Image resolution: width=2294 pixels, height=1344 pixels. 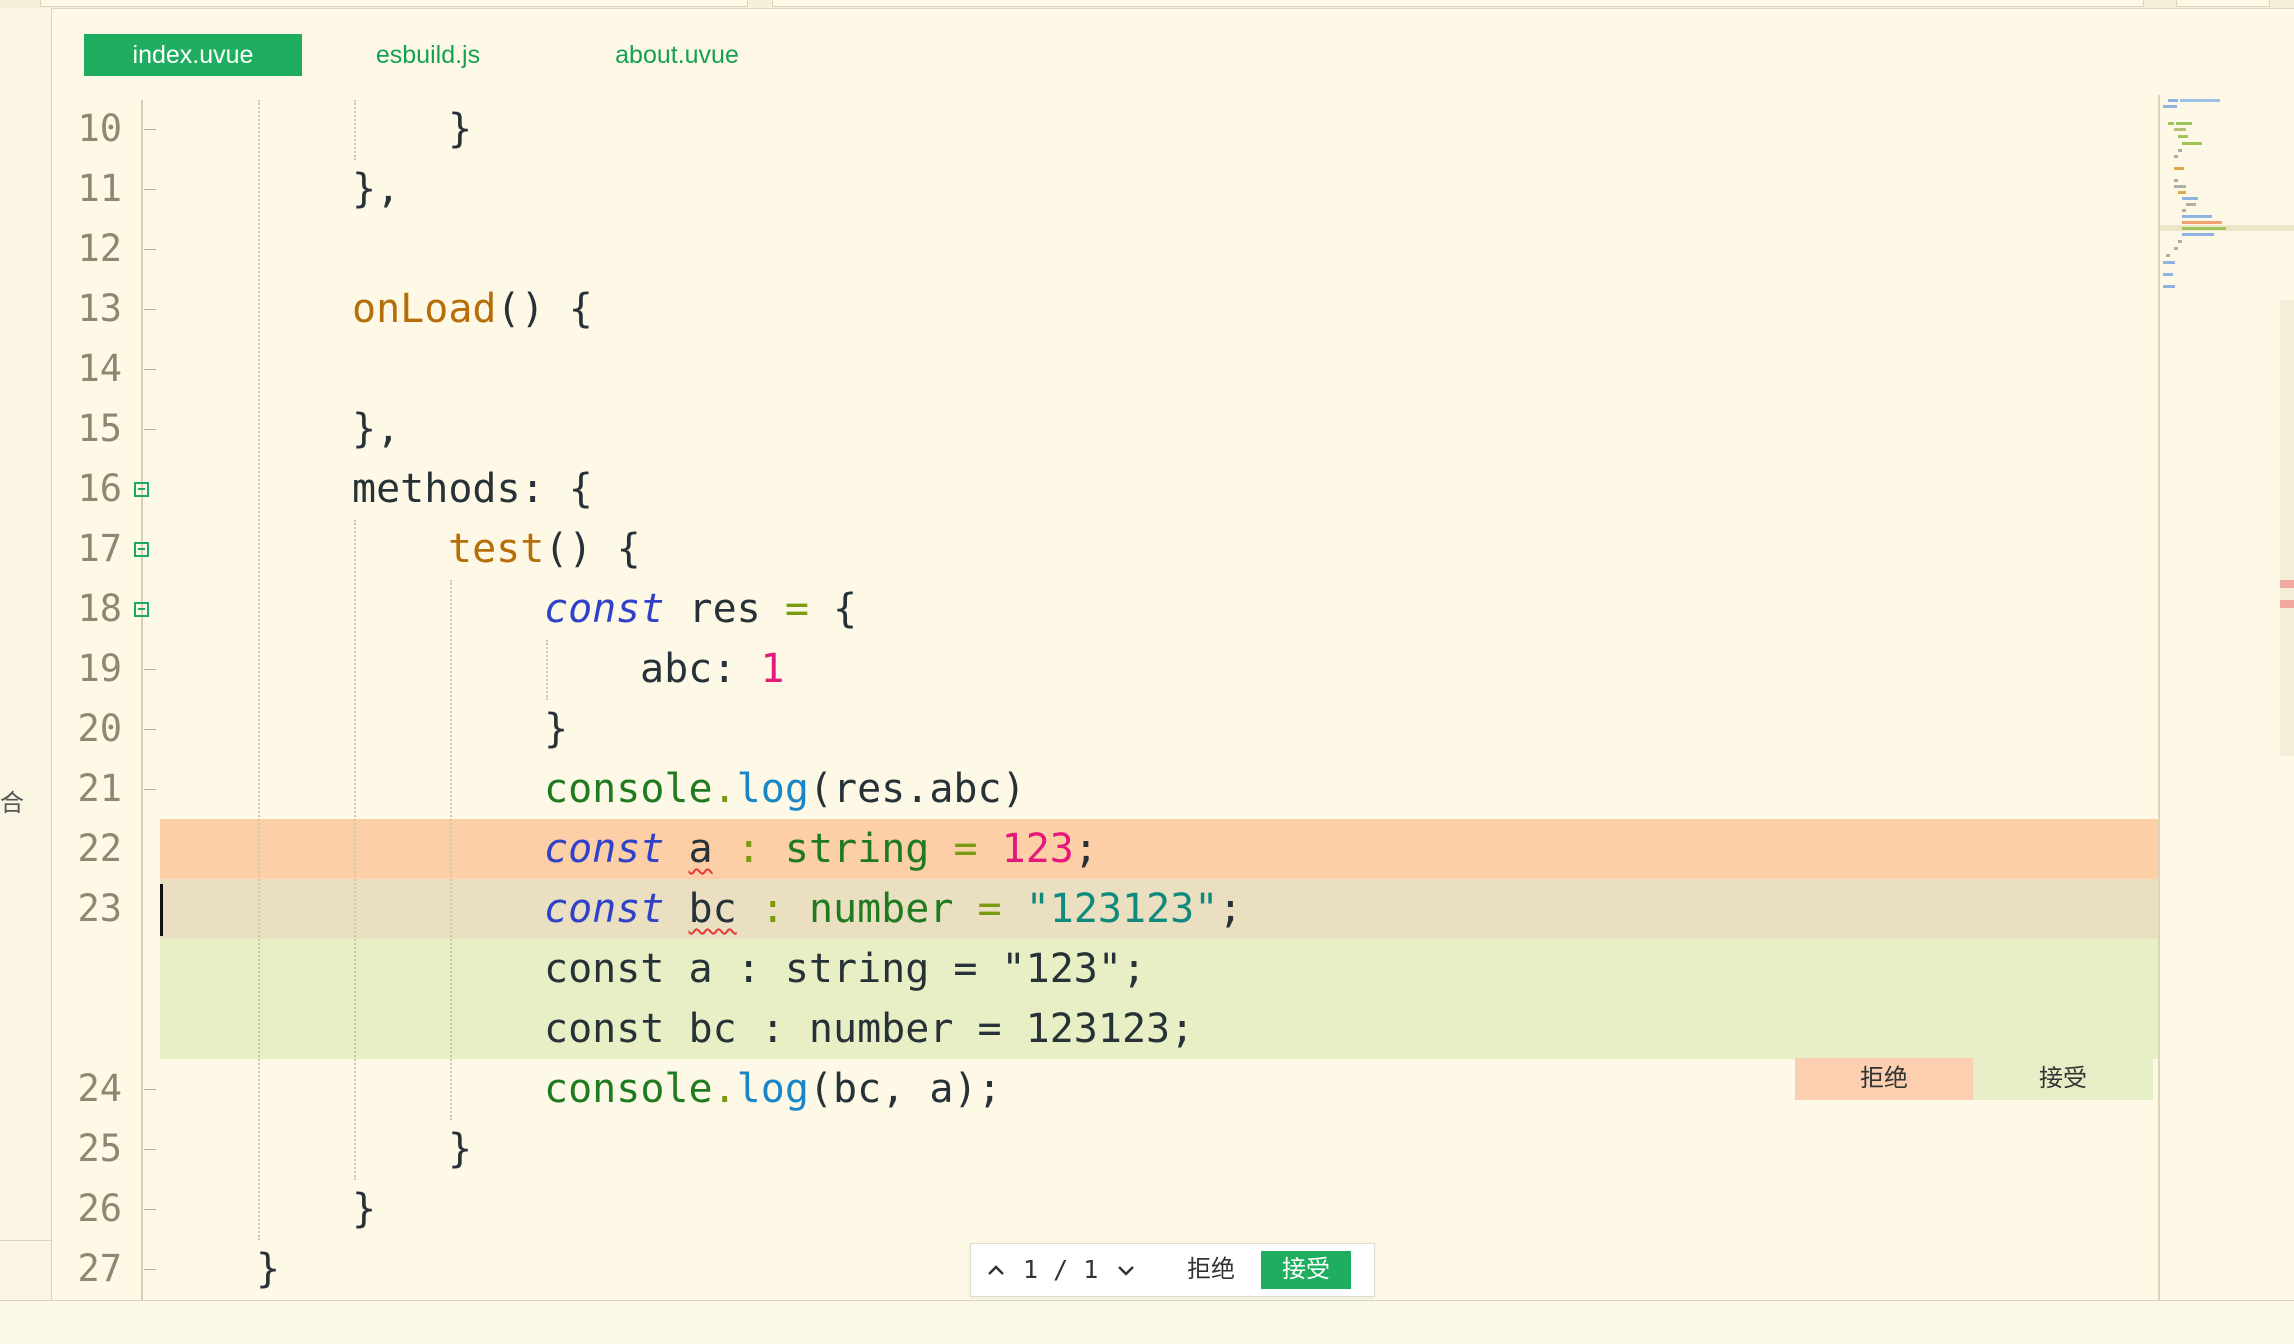 I want to click on reject-all-button: 拒绝, so click(x=1211, y=1270).